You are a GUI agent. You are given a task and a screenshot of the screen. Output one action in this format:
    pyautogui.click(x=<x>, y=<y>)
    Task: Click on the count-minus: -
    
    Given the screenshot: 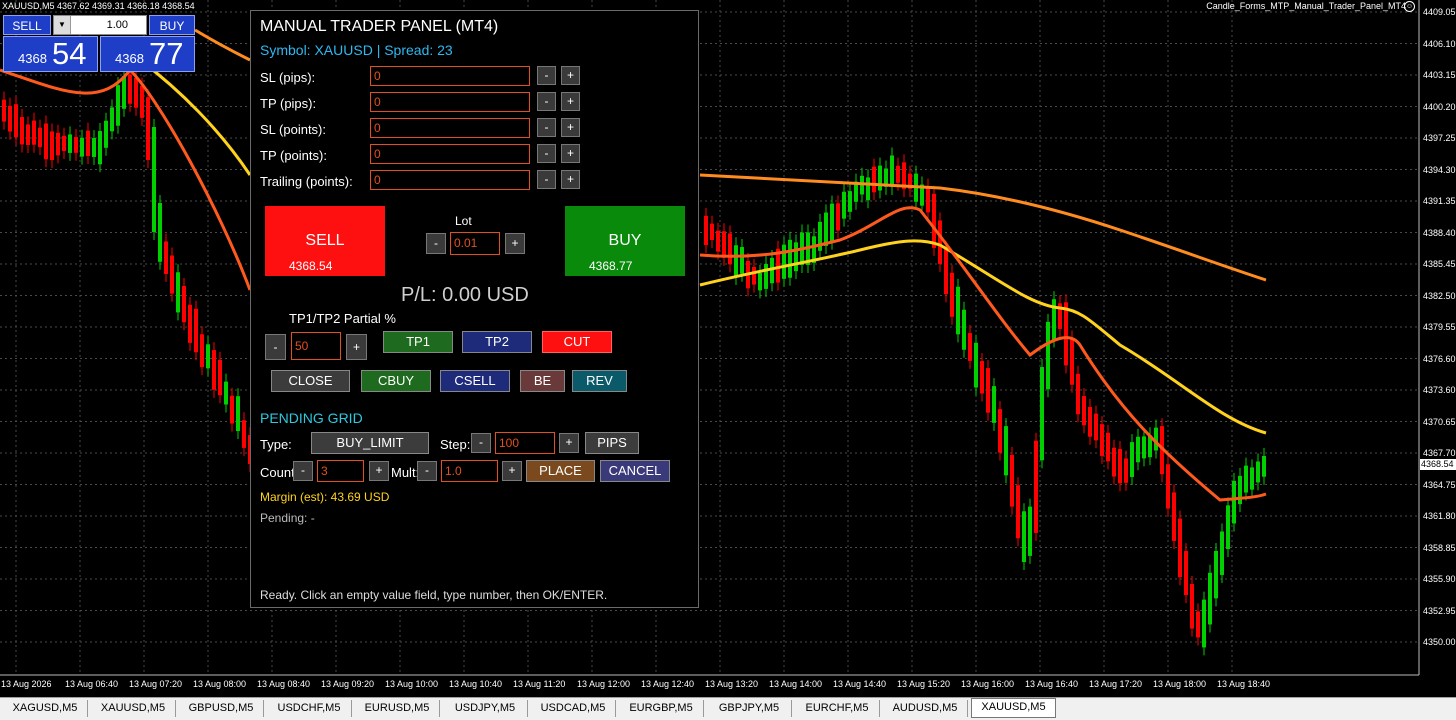 What is the action you would take?
    pyautogui.click(x=303, y=471)
    